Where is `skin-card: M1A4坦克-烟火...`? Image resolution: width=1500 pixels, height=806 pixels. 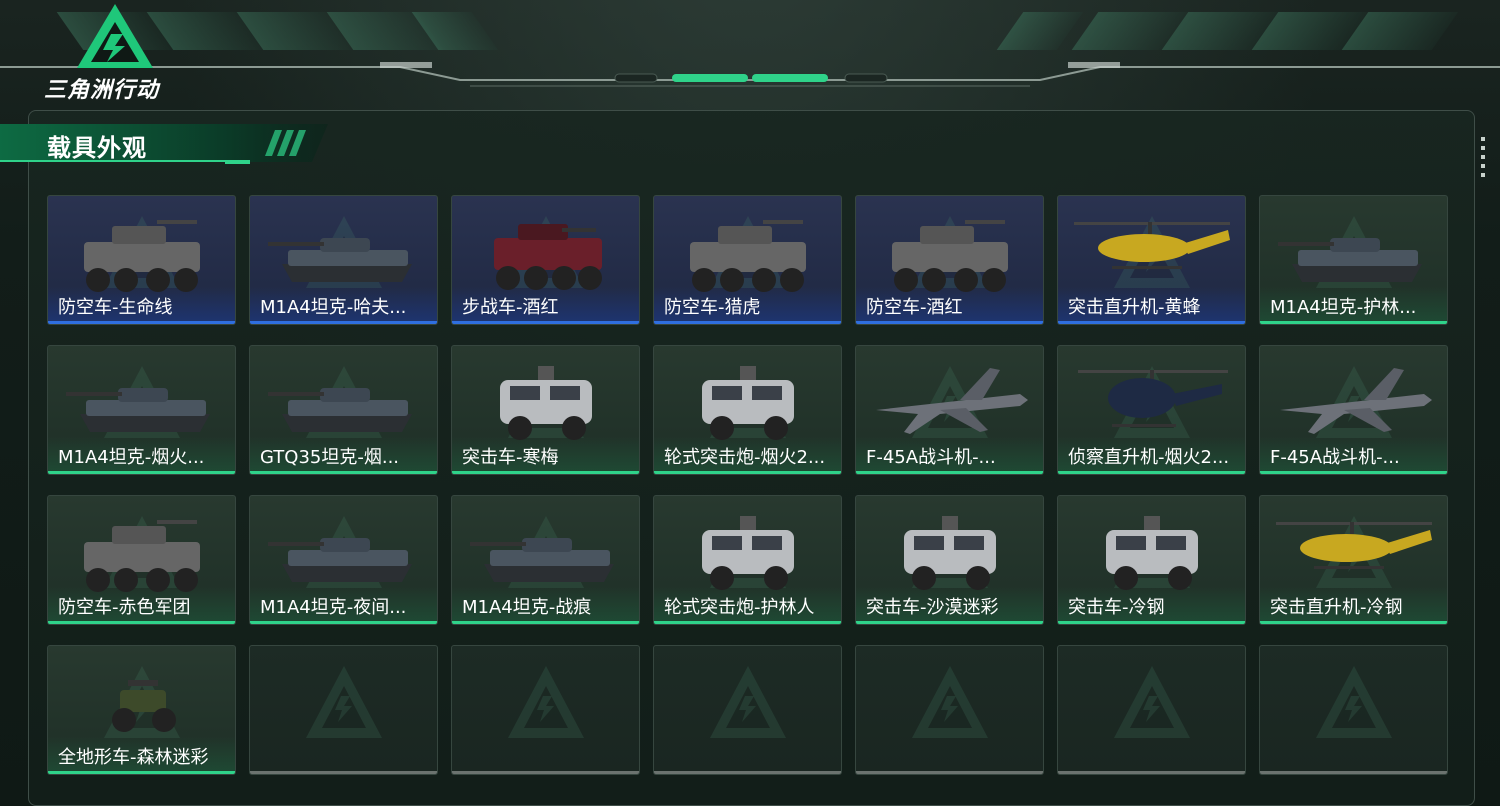 skin-card: M1A4坦克-烟火... is located at coordinates (141, 410).